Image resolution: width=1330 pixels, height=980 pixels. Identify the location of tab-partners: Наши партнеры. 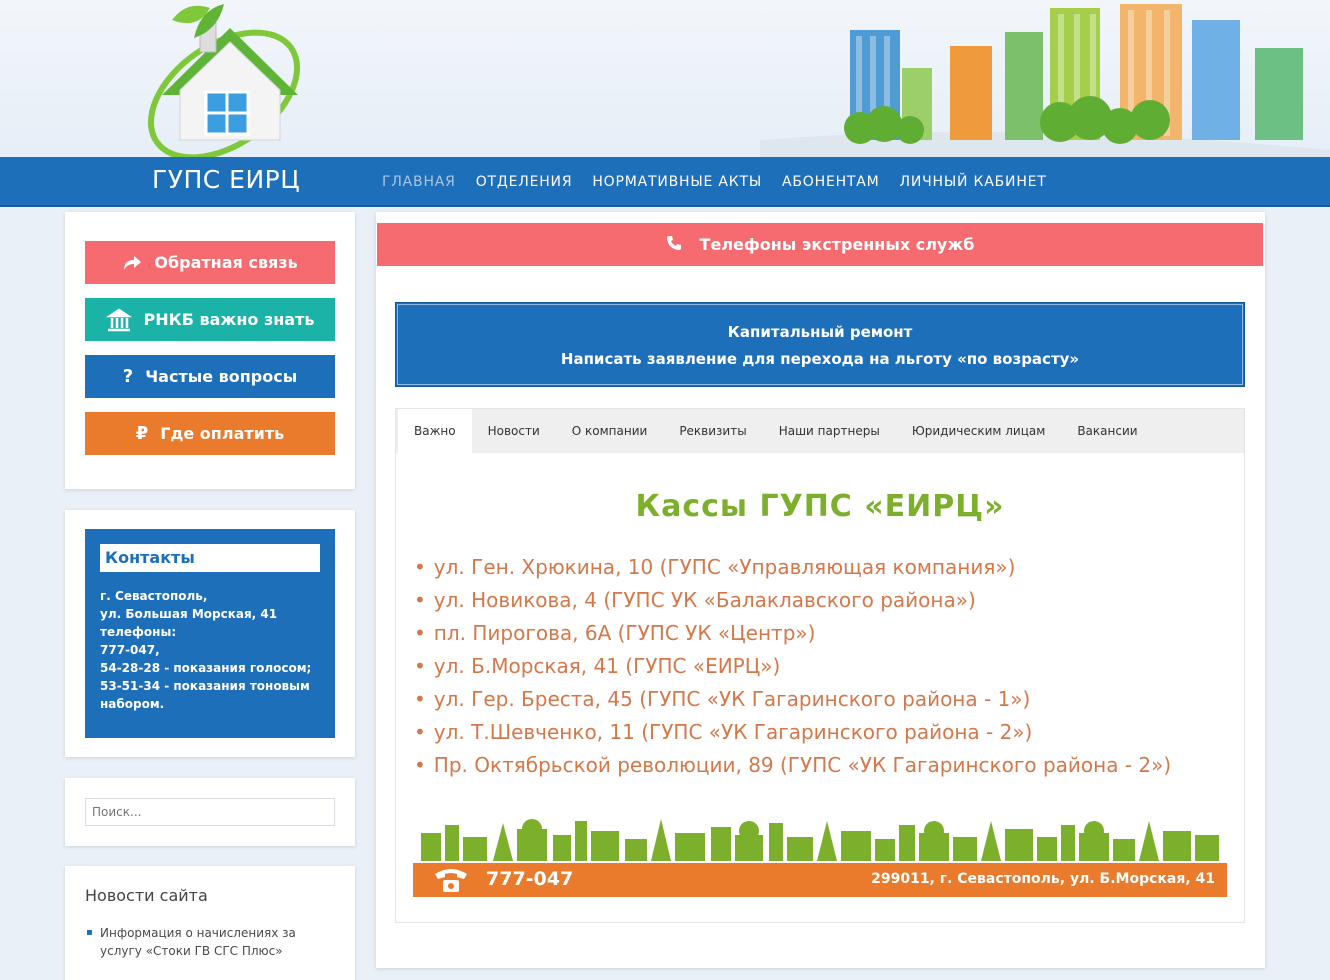
(829, 431).